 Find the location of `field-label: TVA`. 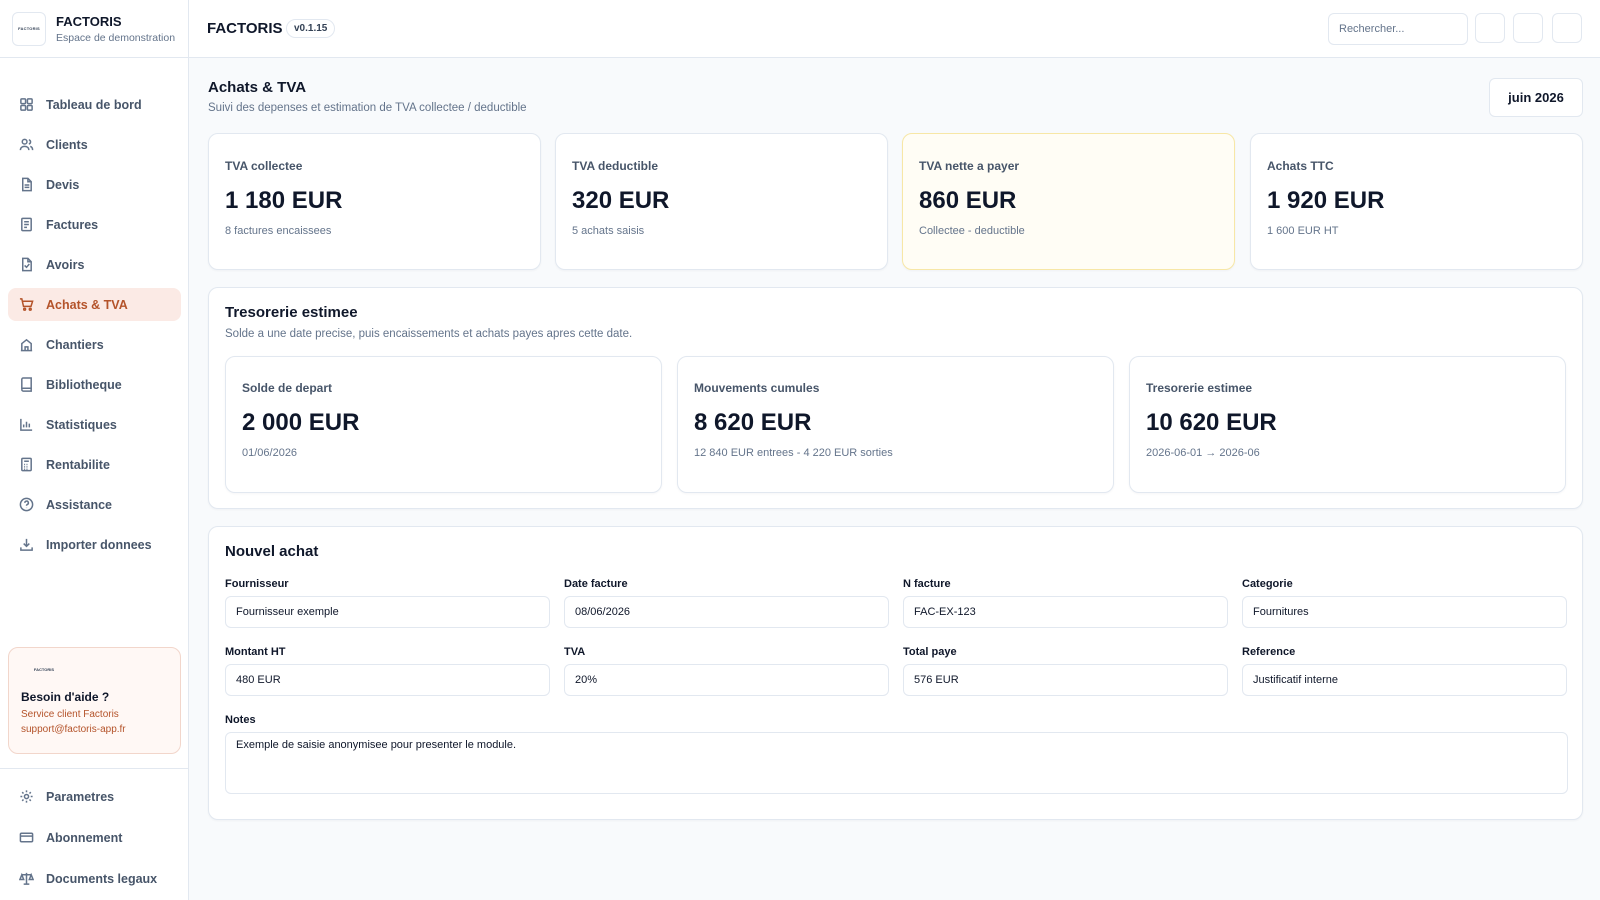

field-label: TVA is located at coordinates (575, 652).